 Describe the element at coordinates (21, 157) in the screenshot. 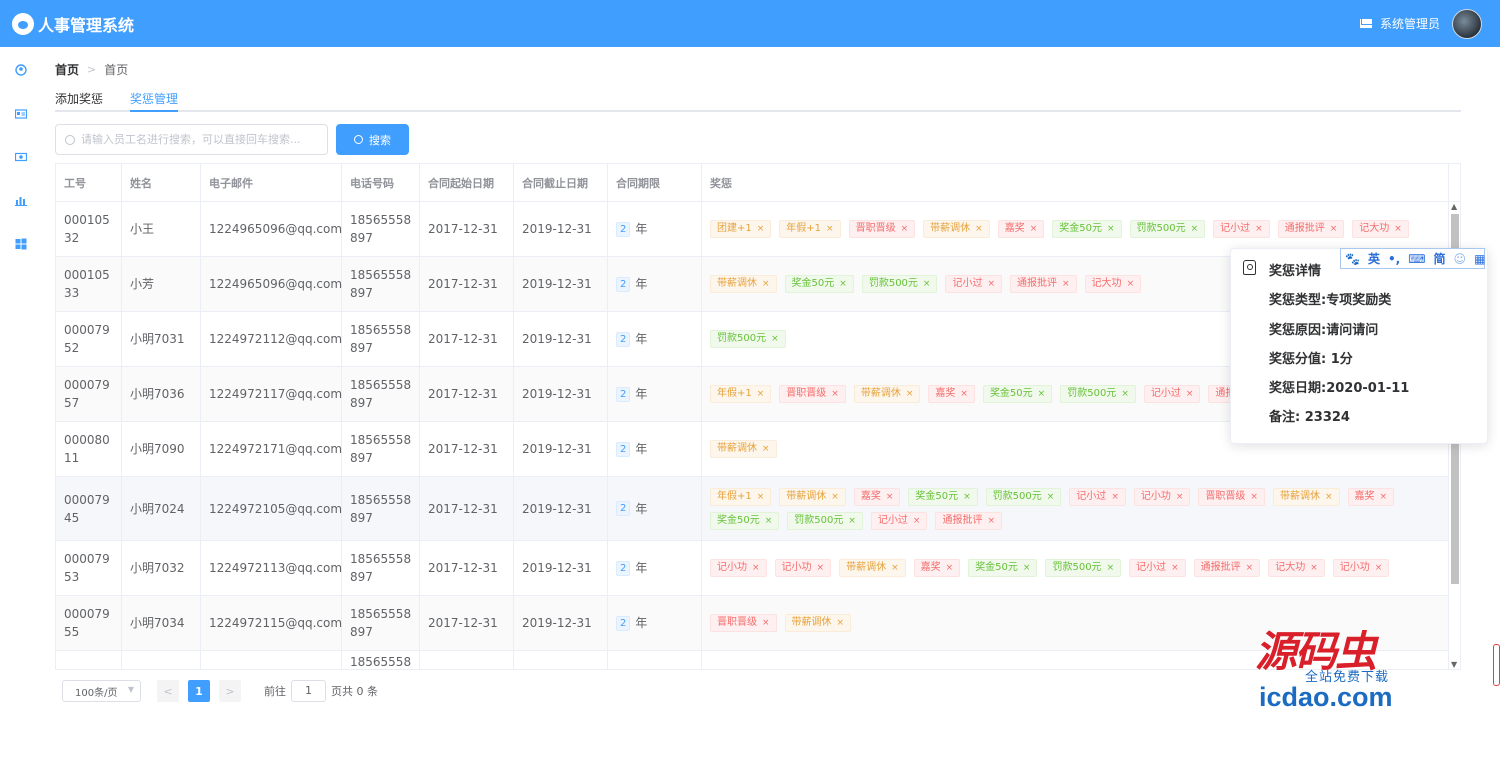

I see `money-icon` at that location.